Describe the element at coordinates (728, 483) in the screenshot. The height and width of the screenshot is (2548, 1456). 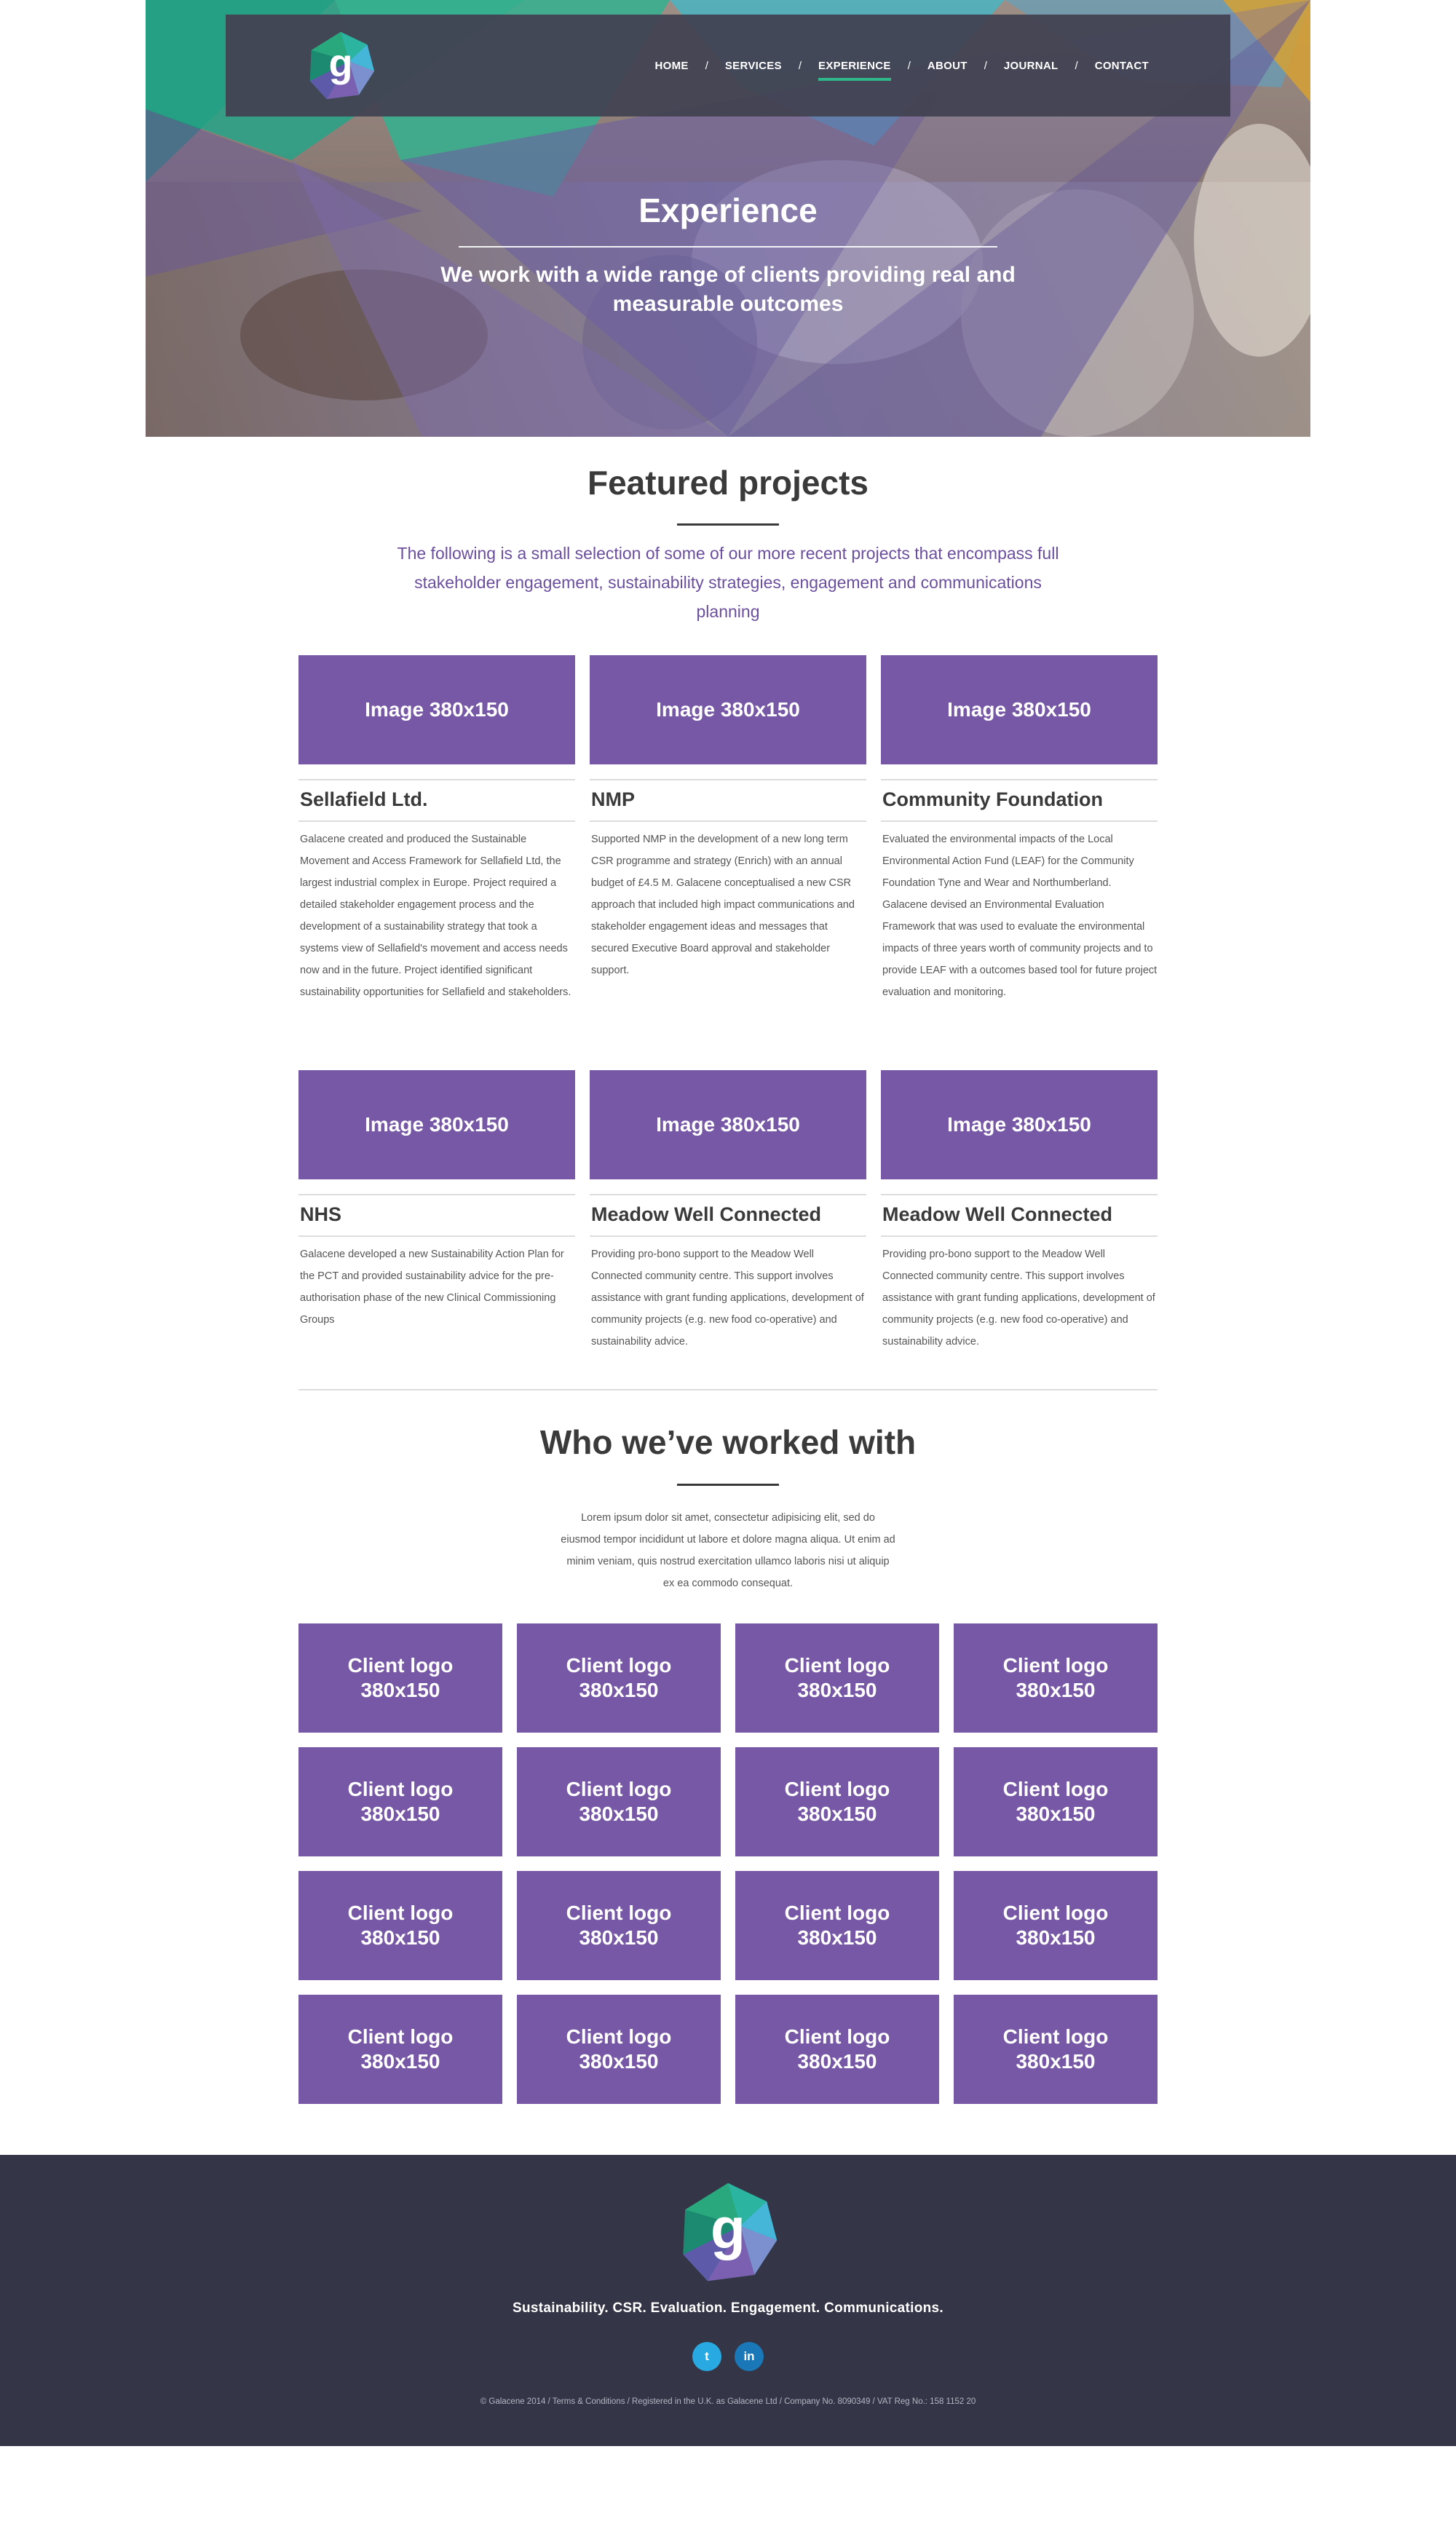
I see `featured-projects-title: Featured projects` at that location.